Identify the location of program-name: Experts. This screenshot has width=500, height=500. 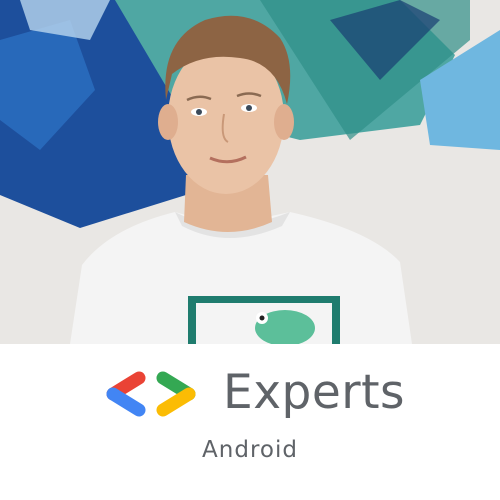
(314, 392).